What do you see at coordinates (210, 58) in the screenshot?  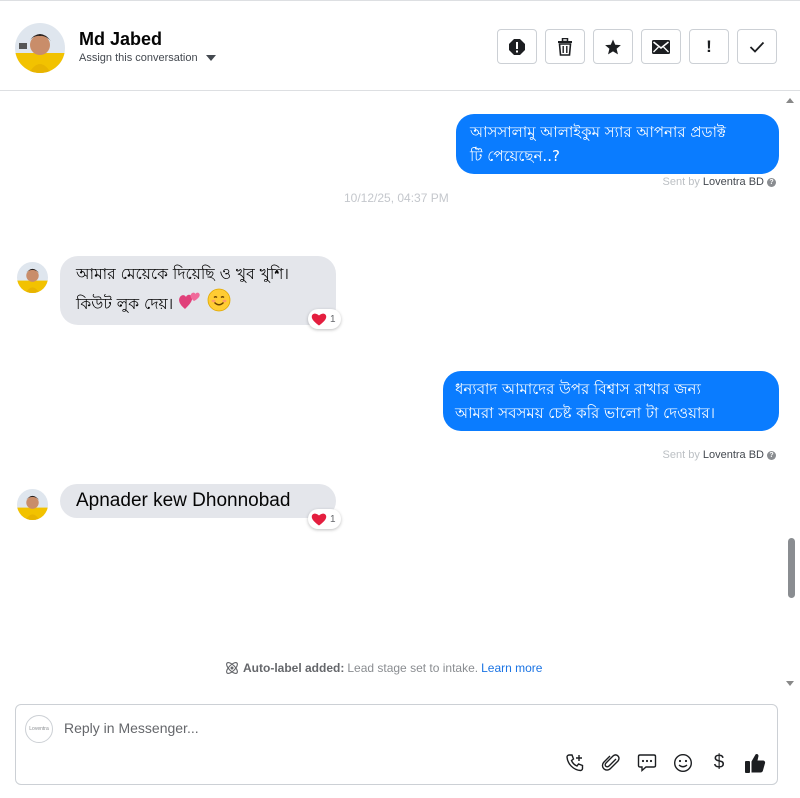 I see `chevron-down-icon` at bounding box center [210, 58].